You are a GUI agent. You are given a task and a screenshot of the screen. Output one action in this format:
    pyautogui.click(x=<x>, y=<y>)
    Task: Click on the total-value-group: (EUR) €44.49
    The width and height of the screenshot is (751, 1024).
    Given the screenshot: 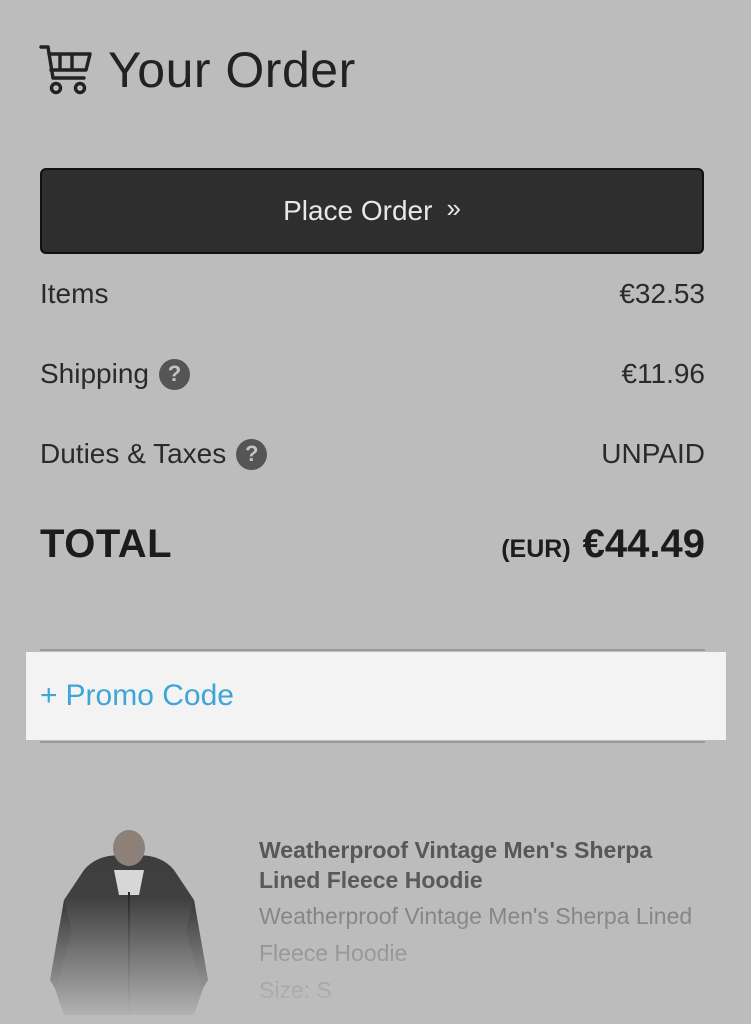 What is the action you would take?
    pyautogui.click(x=603, y=544)
    